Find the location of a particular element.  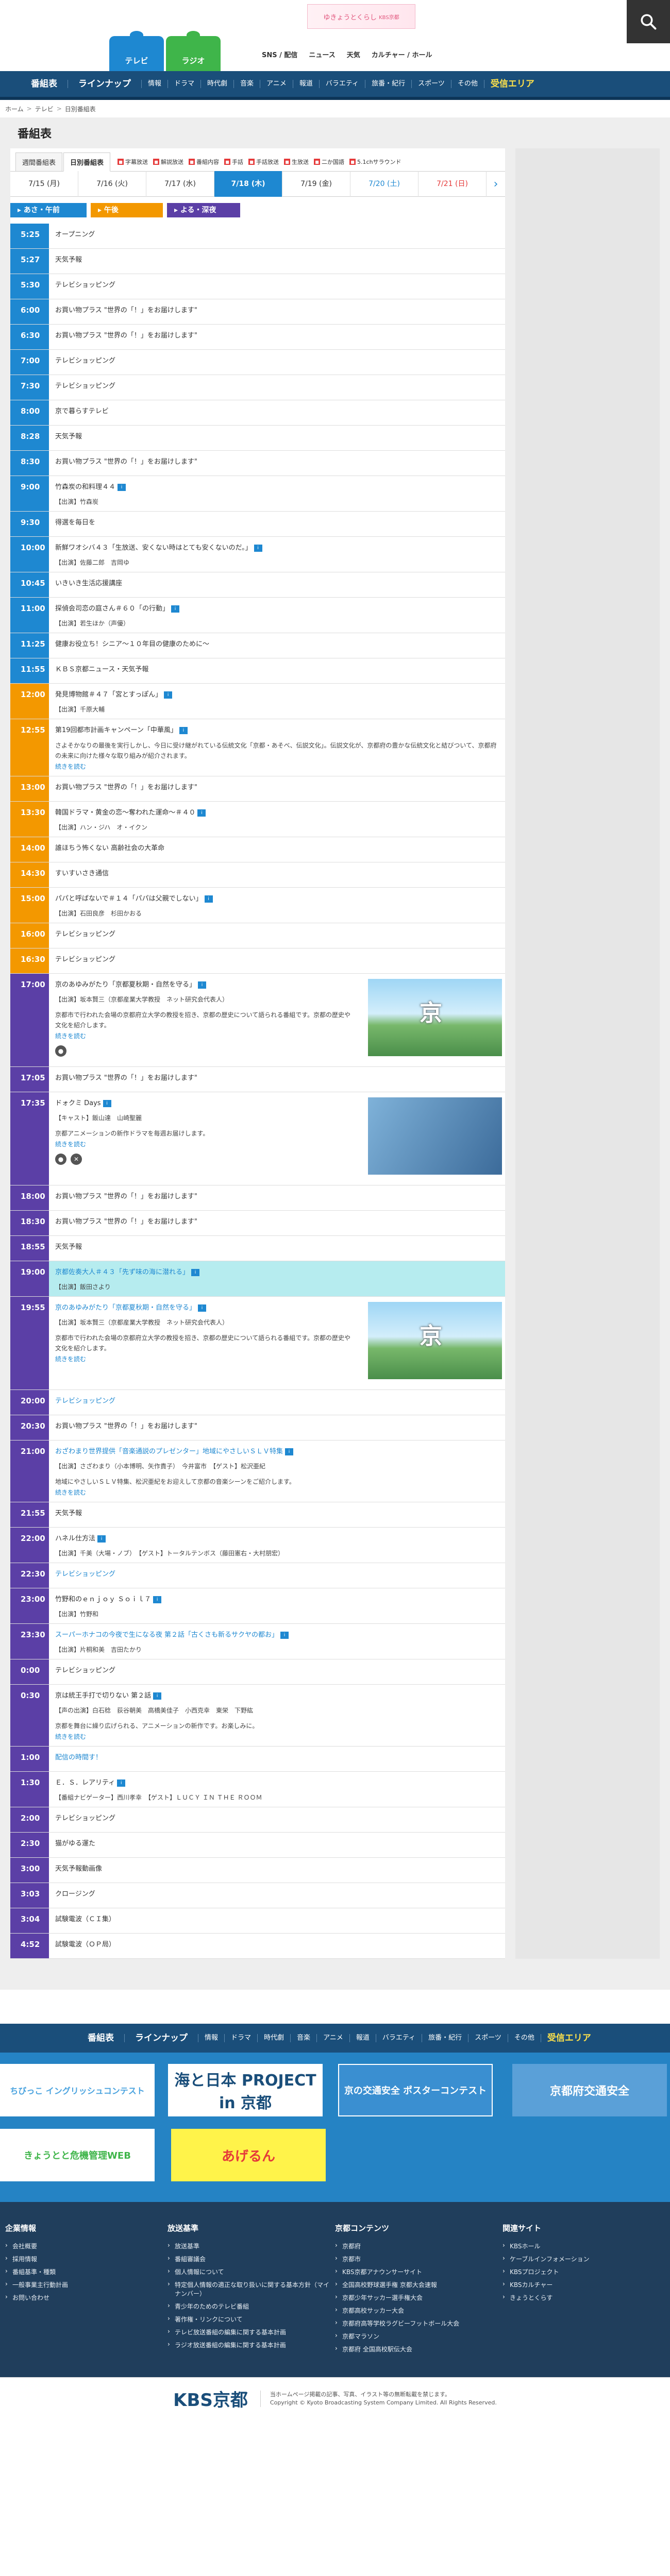

footnav-info: 情報 is located at coordinates (211, 2038).